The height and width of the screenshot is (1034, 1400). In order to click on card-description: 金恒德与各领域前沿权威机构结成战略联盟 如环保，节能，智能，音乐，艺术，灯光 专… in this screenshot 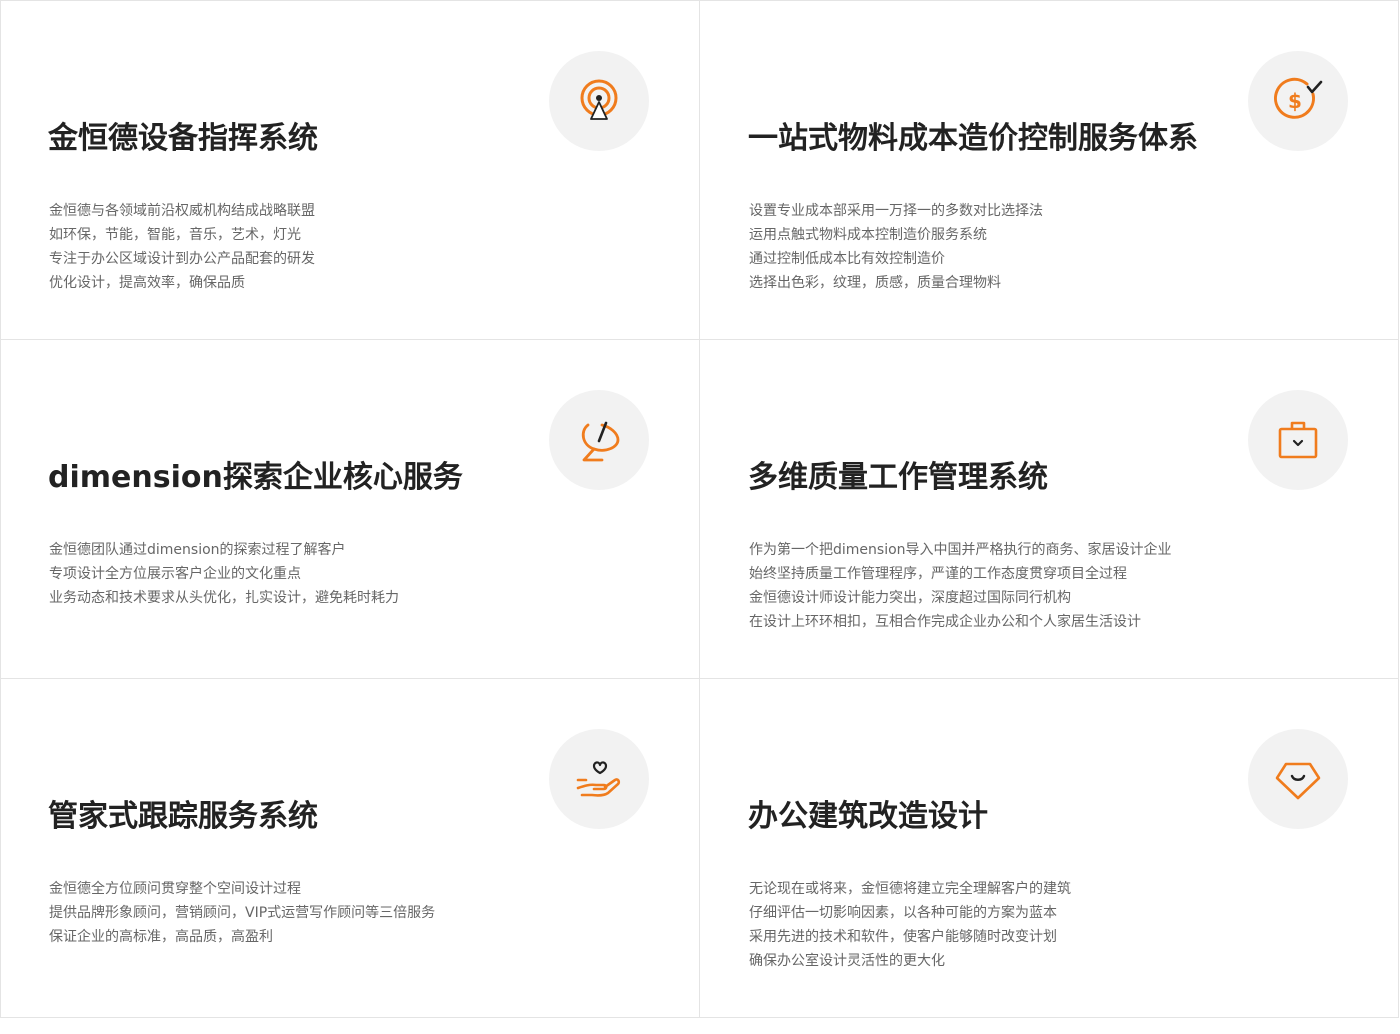, I will do `click(182, 247)`.